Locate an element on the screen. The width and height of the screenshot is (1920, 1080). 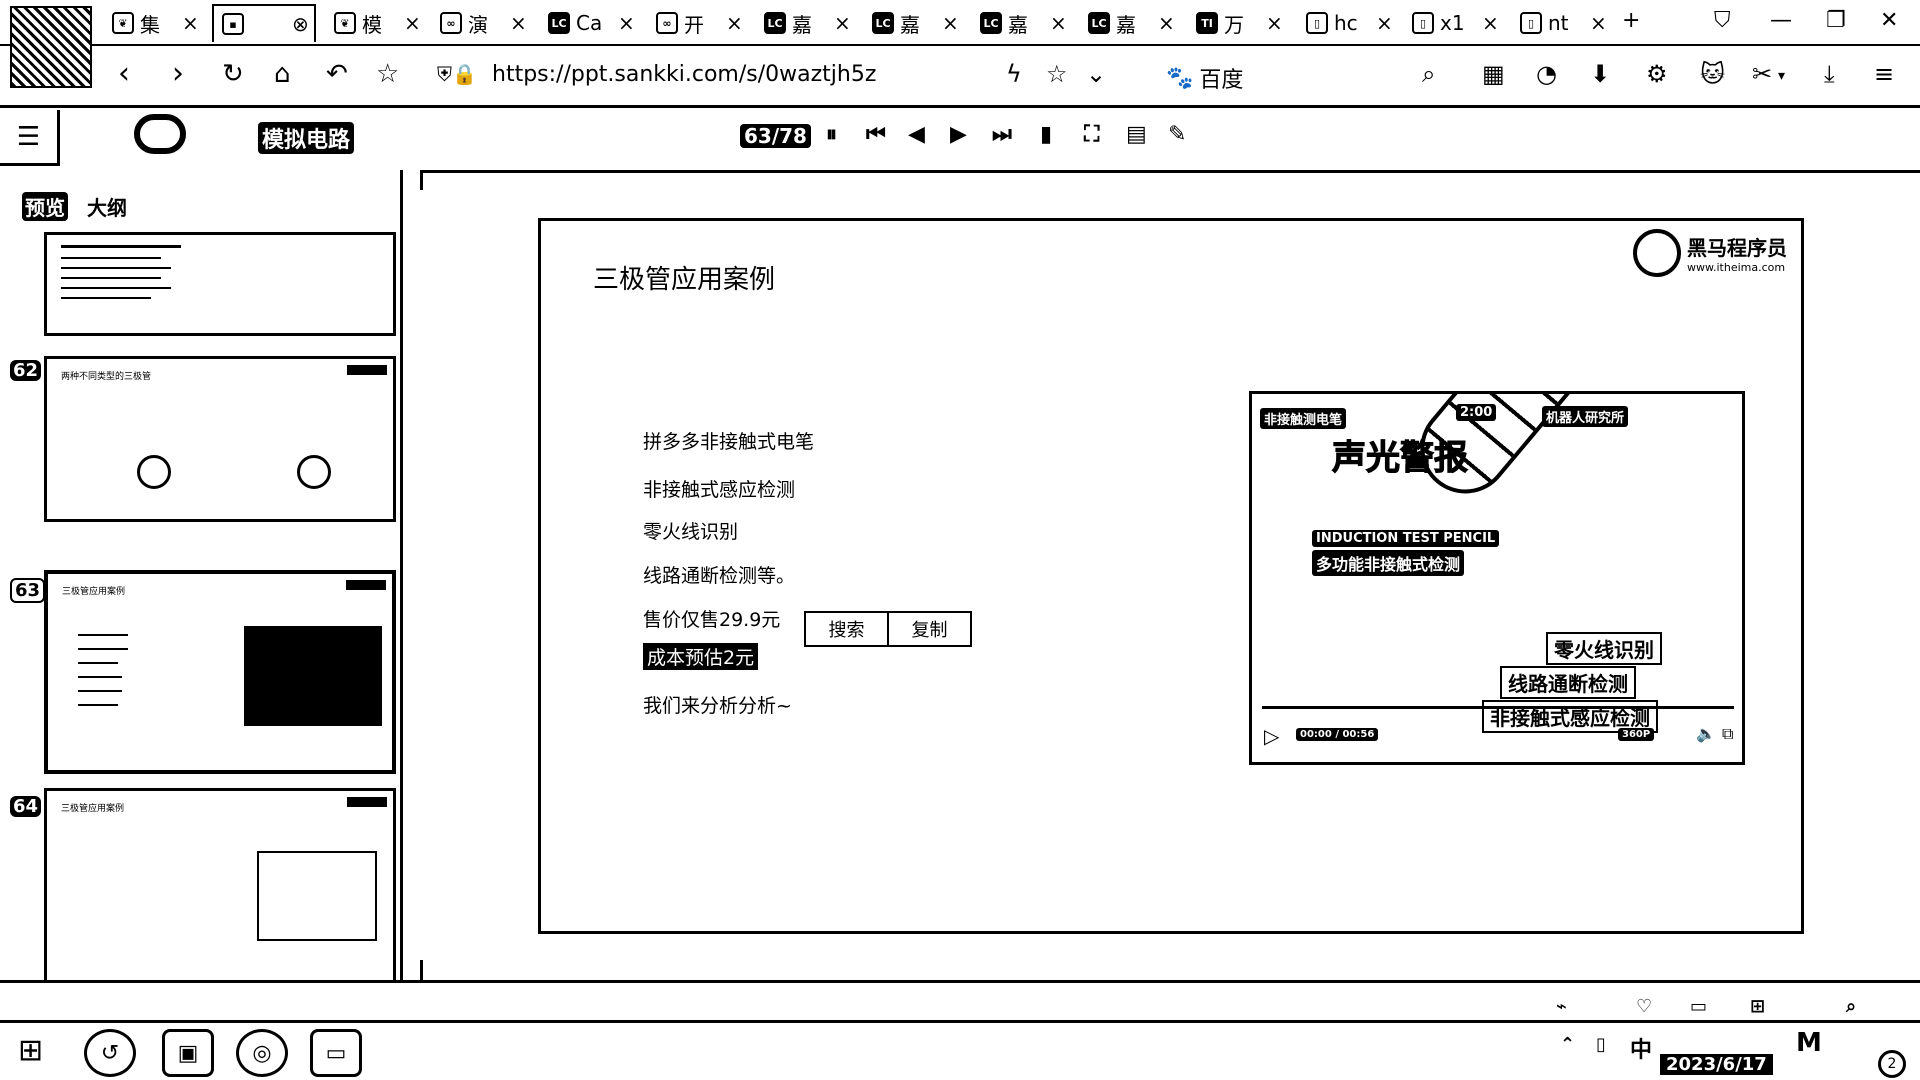
shirt-icon: ⛉ is located at coordinates (1722, 20).